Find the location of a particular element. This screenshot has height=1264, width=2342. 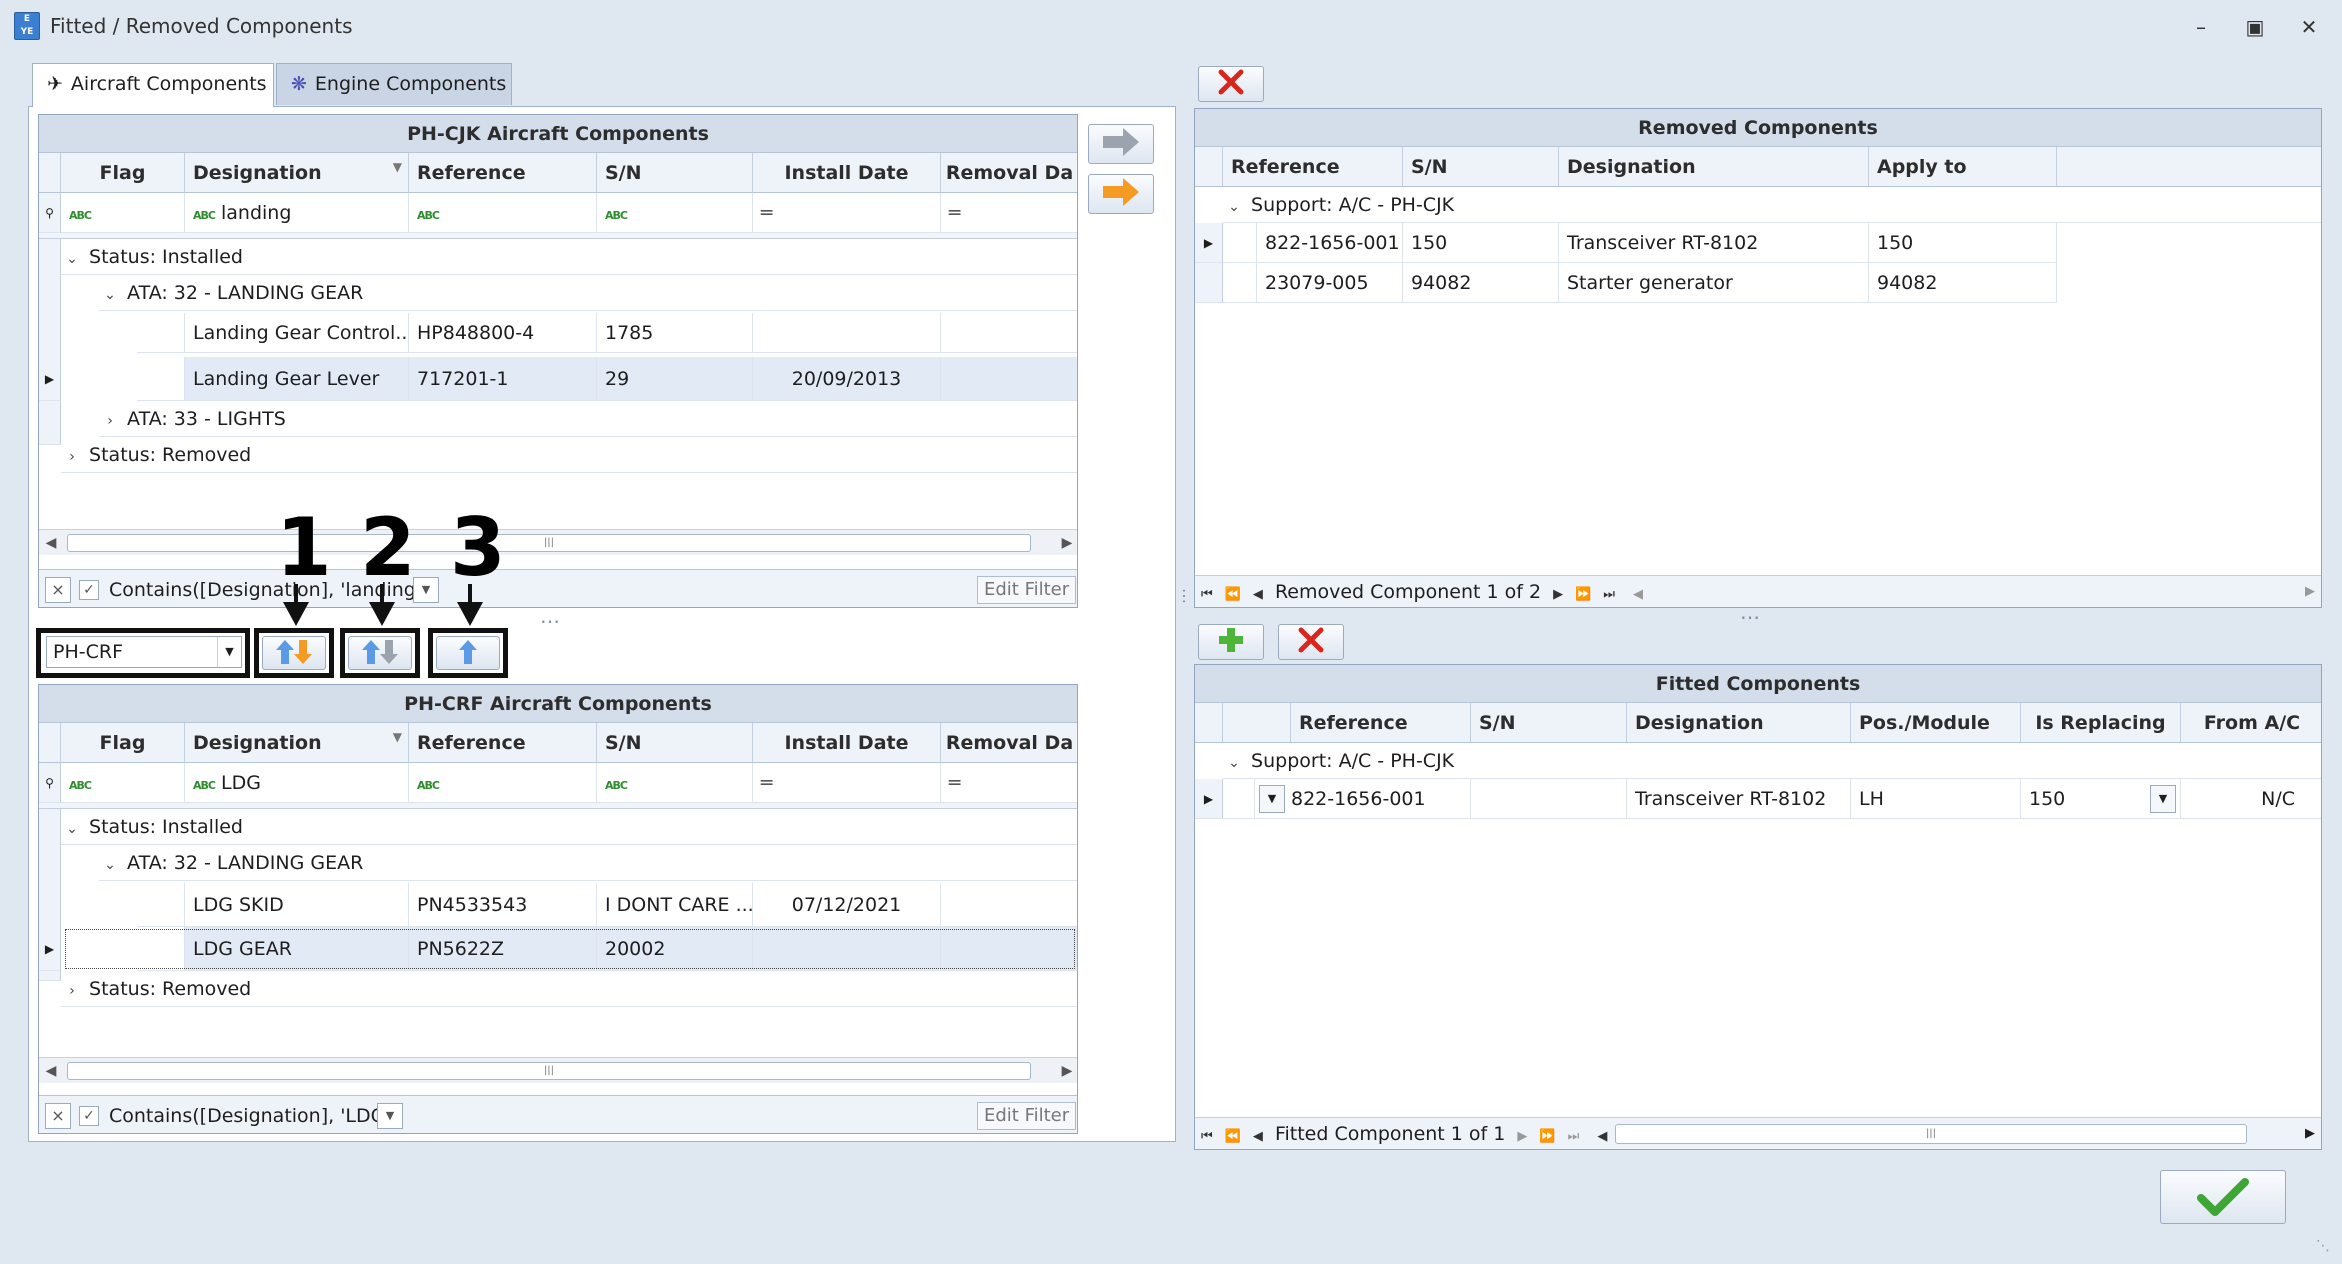

cell-reference: ▼ 822-1656-001 is located at coordinates (1363, 799).